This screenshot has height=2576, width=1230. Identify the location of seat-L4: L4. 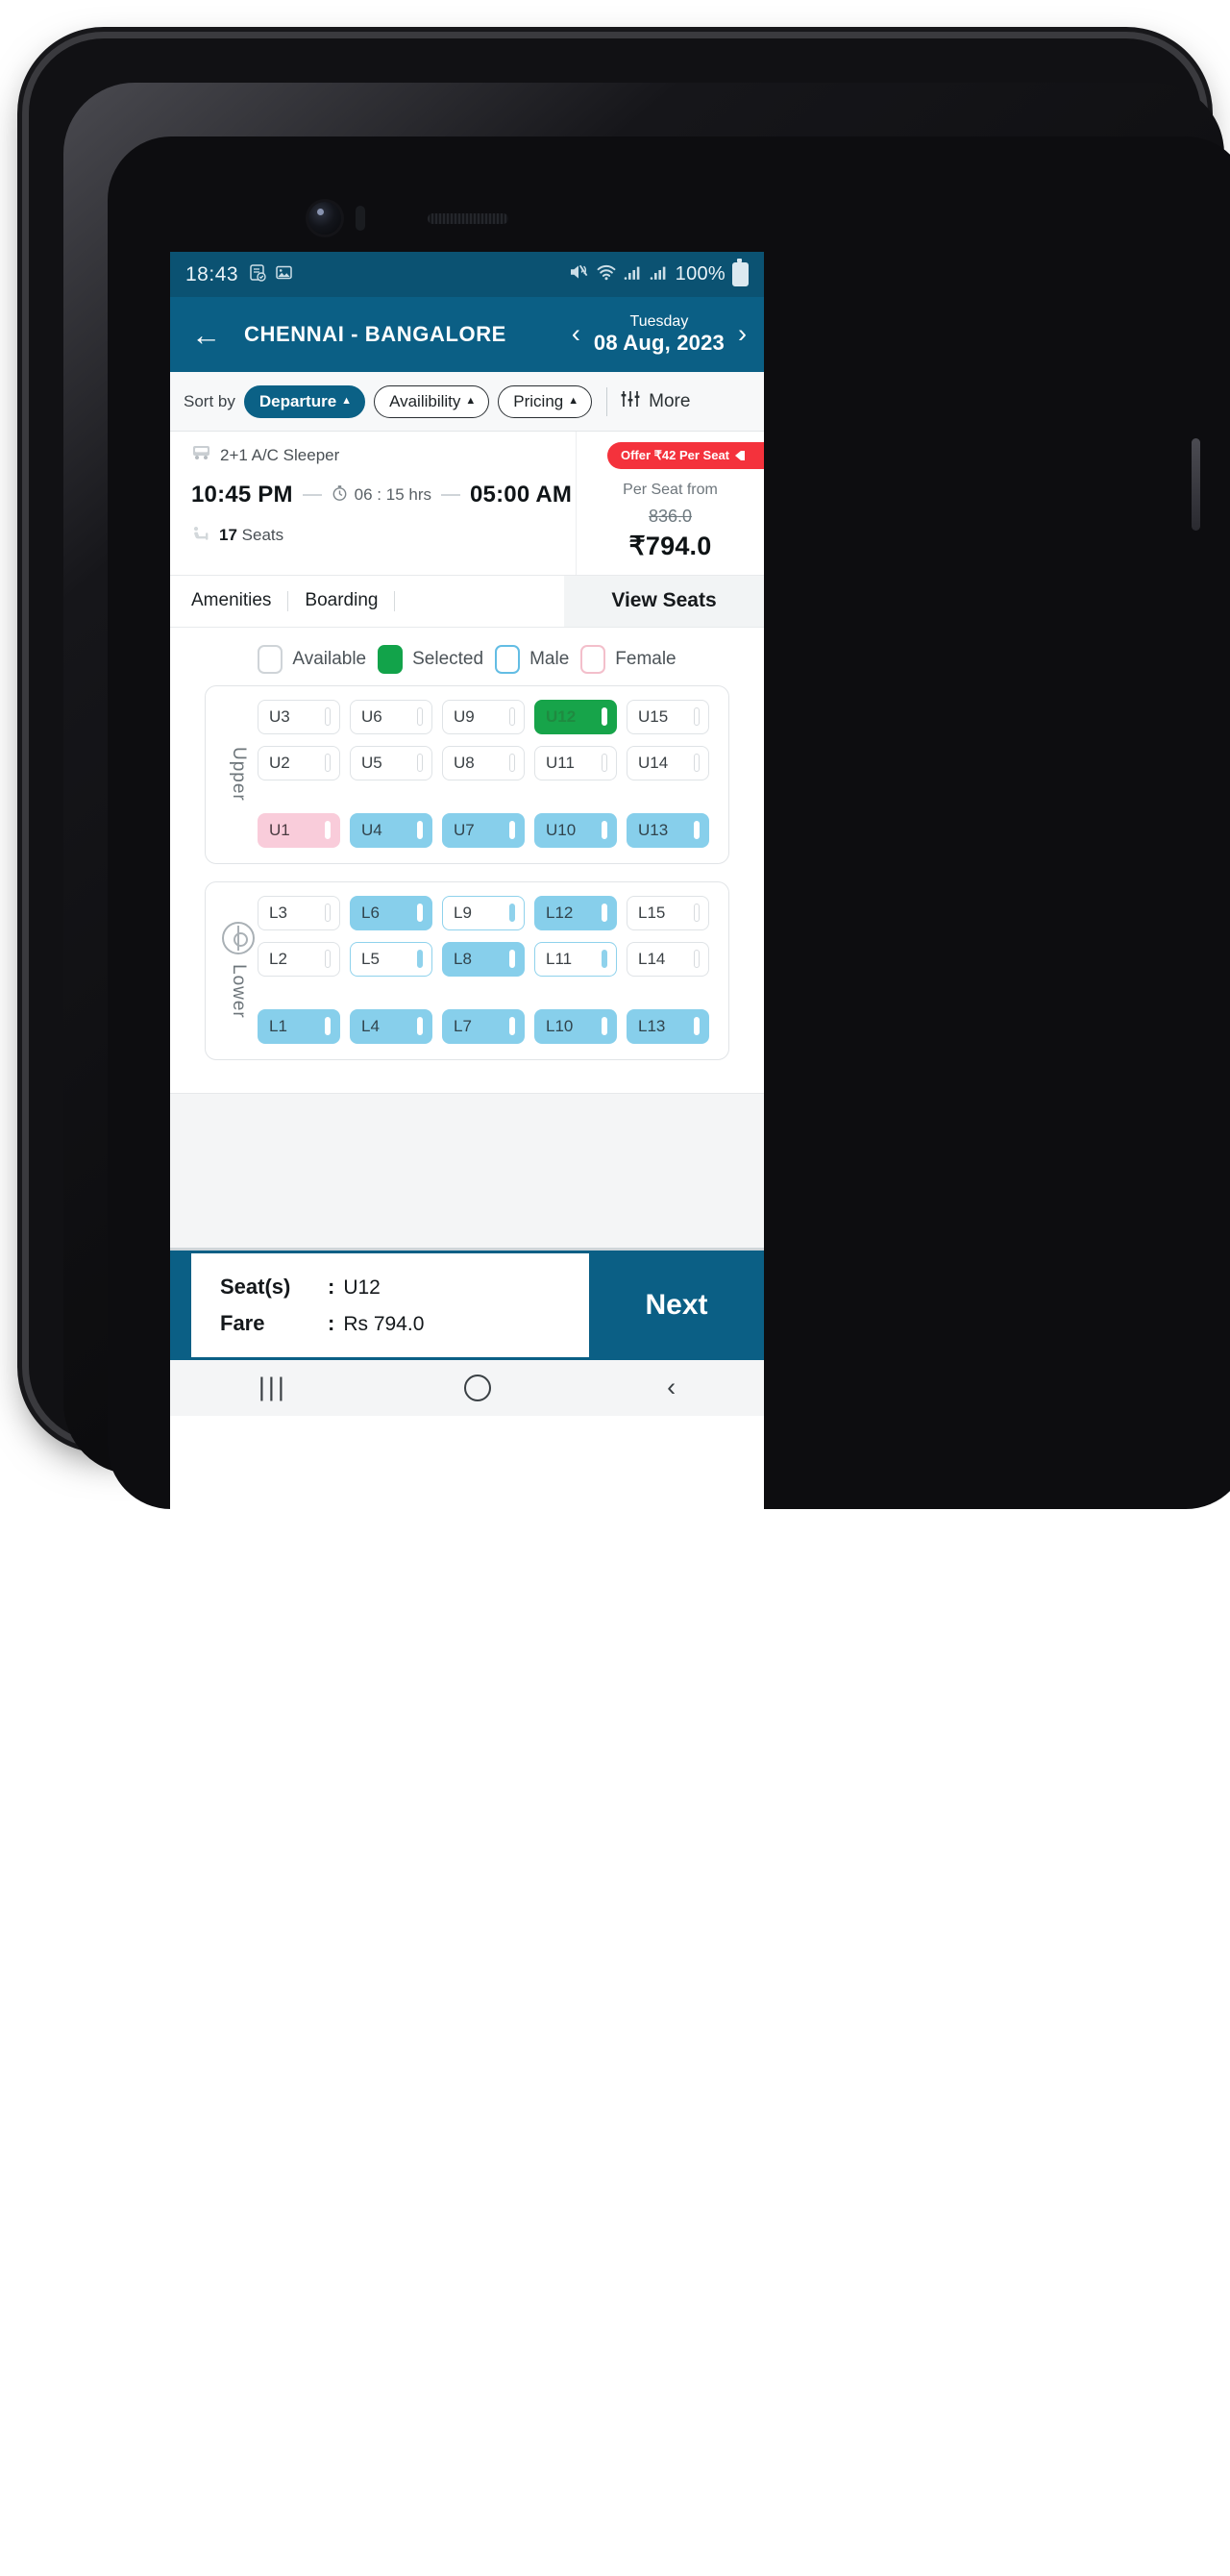
(391, 1026).